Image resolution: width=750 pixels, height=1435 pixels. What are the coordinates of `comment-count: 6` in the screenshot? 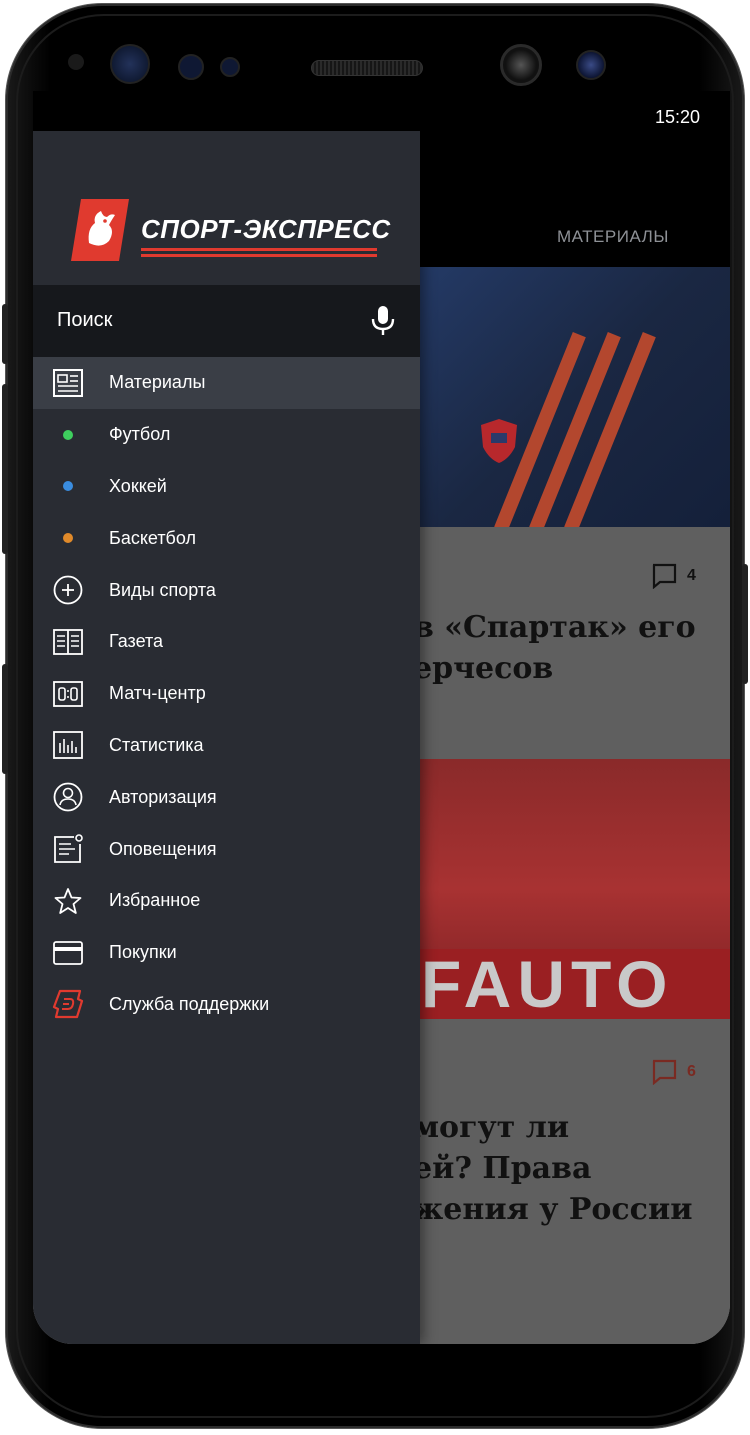 It's located at (673, 1072).